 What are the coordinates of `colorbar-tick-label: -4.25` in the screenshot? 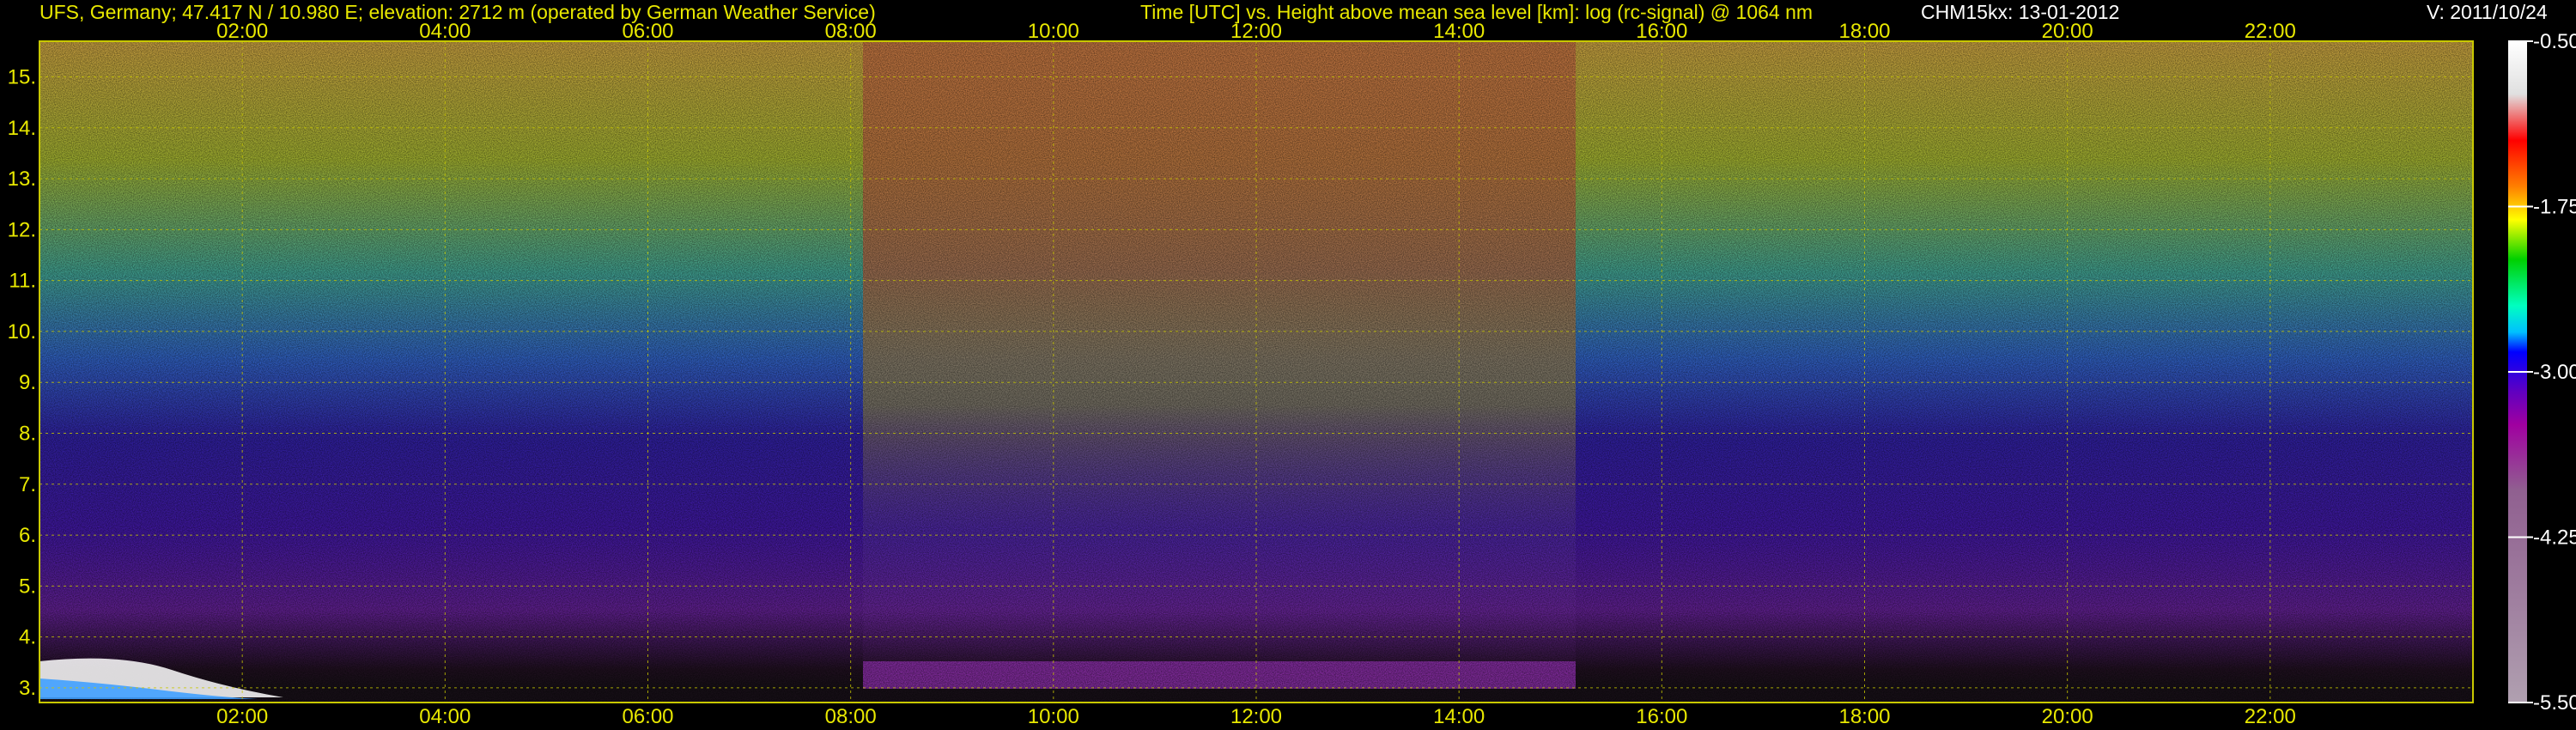 It's located at (2554, 538).